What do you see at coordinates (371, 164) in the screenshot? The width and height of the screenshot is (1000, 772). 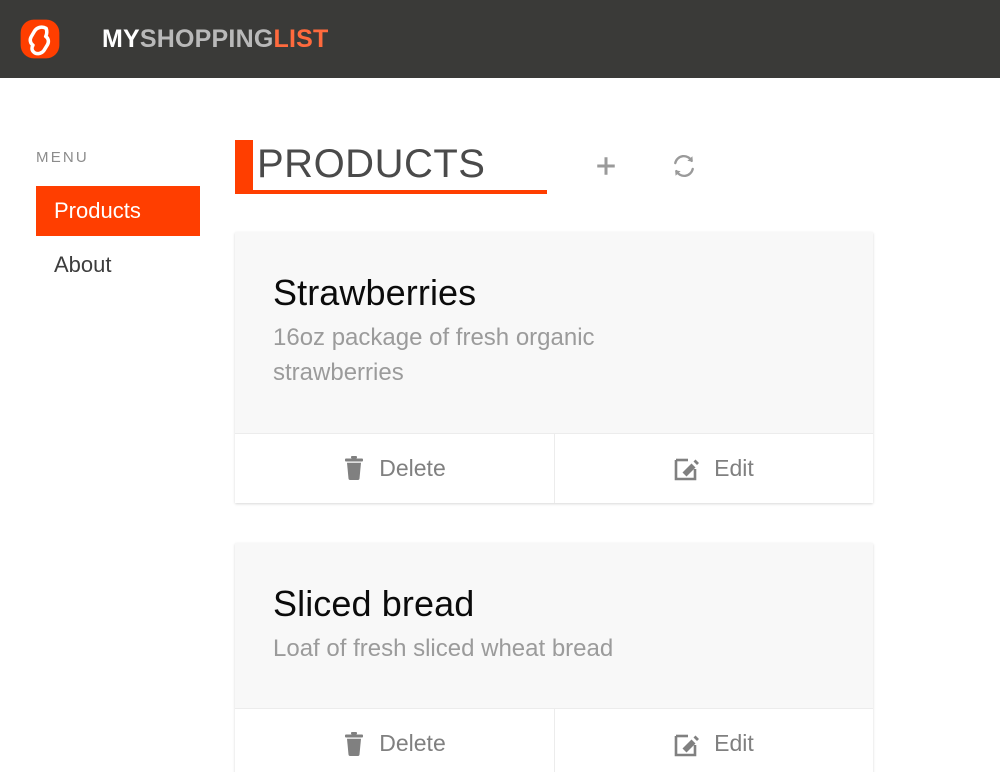 I see `page-title: PRODUCTS` at bounding box center [371, 164].